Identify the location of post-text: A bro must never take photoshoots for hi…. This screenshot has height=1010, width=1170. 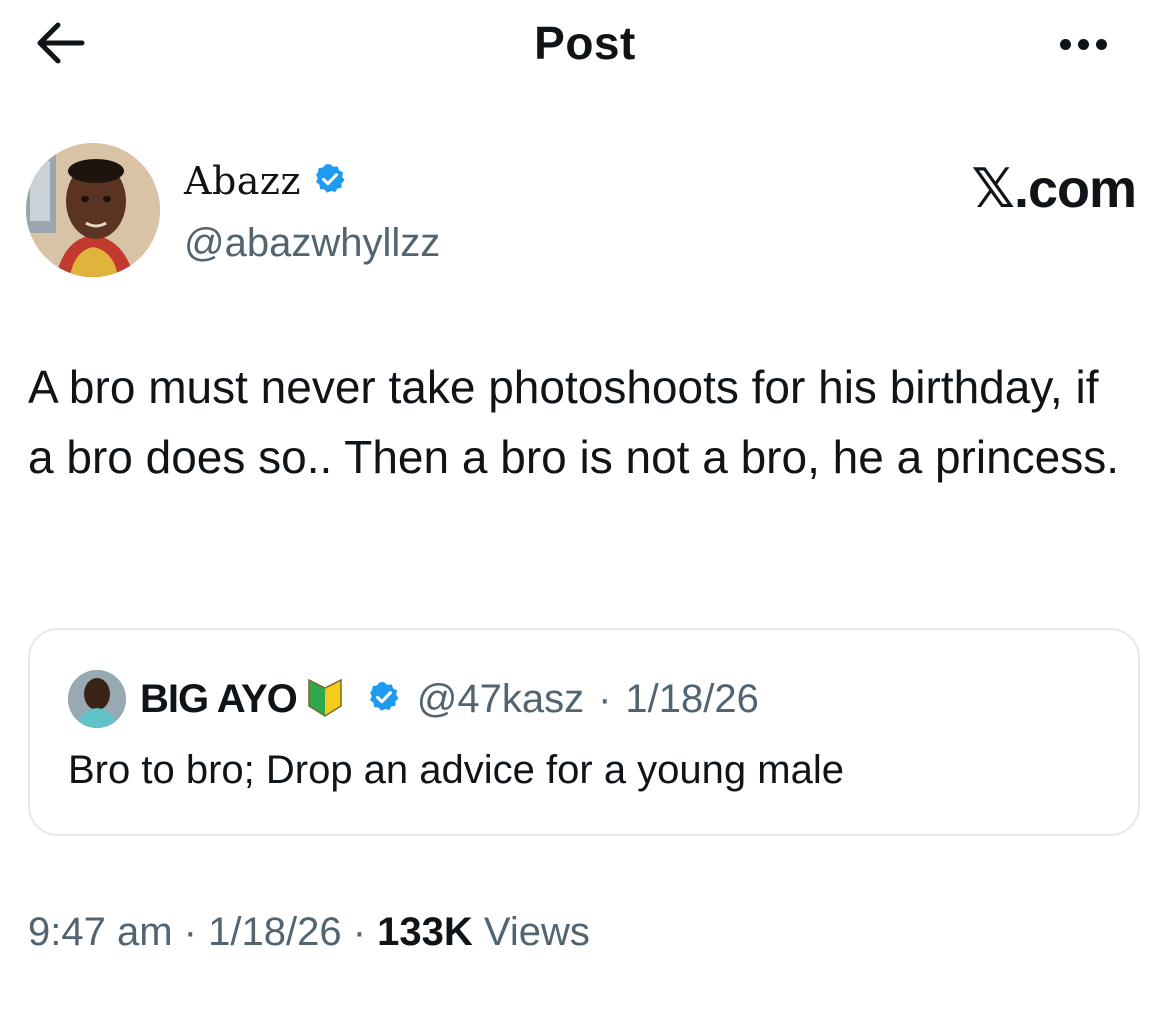
(574, 422).